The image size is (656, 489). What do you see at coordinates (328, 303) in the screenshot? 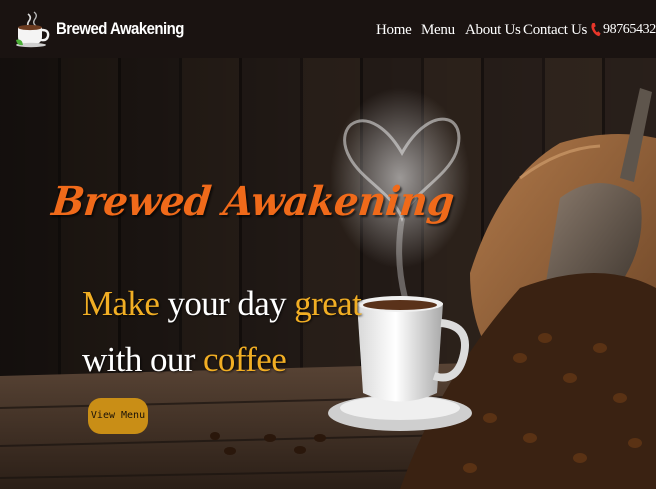
I see `tagline-great: great` at bounding box center [328, 303].